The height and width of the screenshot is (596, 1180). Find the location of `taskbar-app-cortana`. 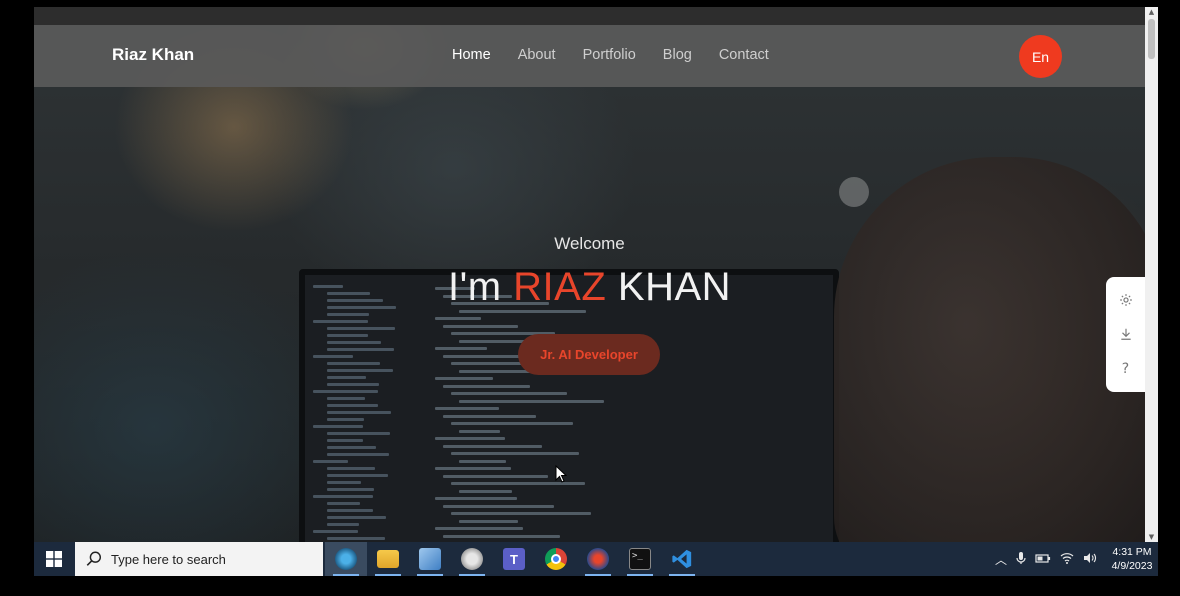

taskbar-app-cortana is located at coordinates (346, 559).